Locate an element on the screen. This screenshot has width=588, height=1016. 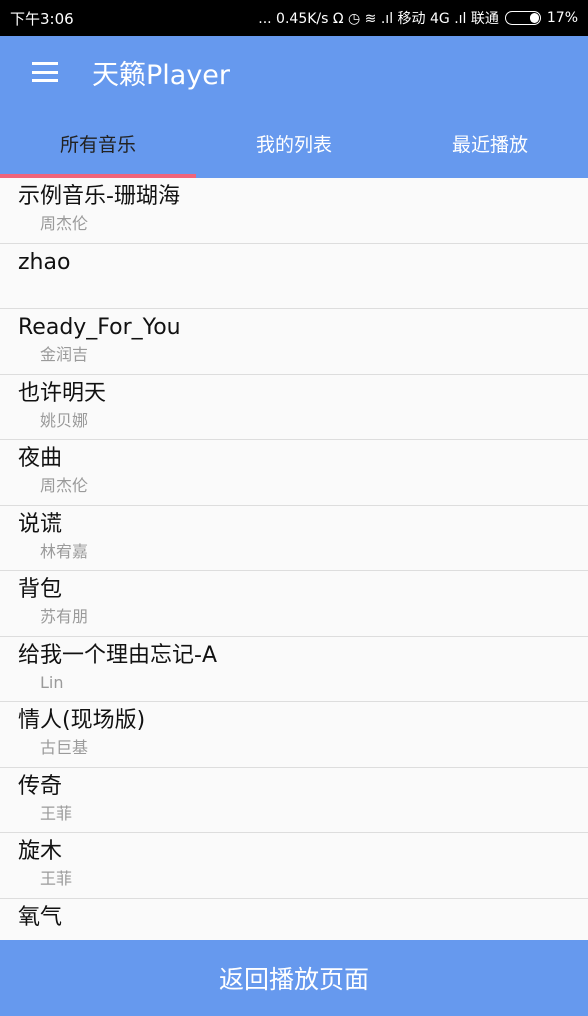
song-title: 说谎 is located at coordinates (40, 524).